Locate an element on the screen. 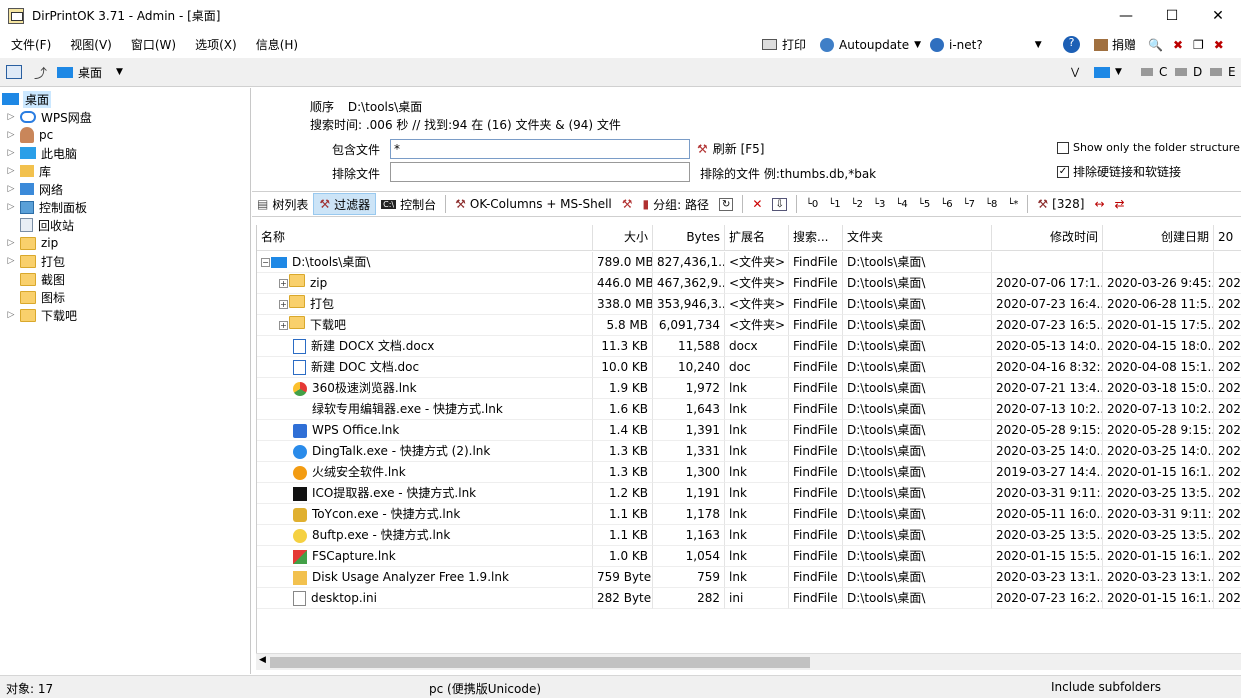 The height and width of the screenshot is (698, 1241). monitor-dropdown: ▼ is located at coordinates (1108, 72).